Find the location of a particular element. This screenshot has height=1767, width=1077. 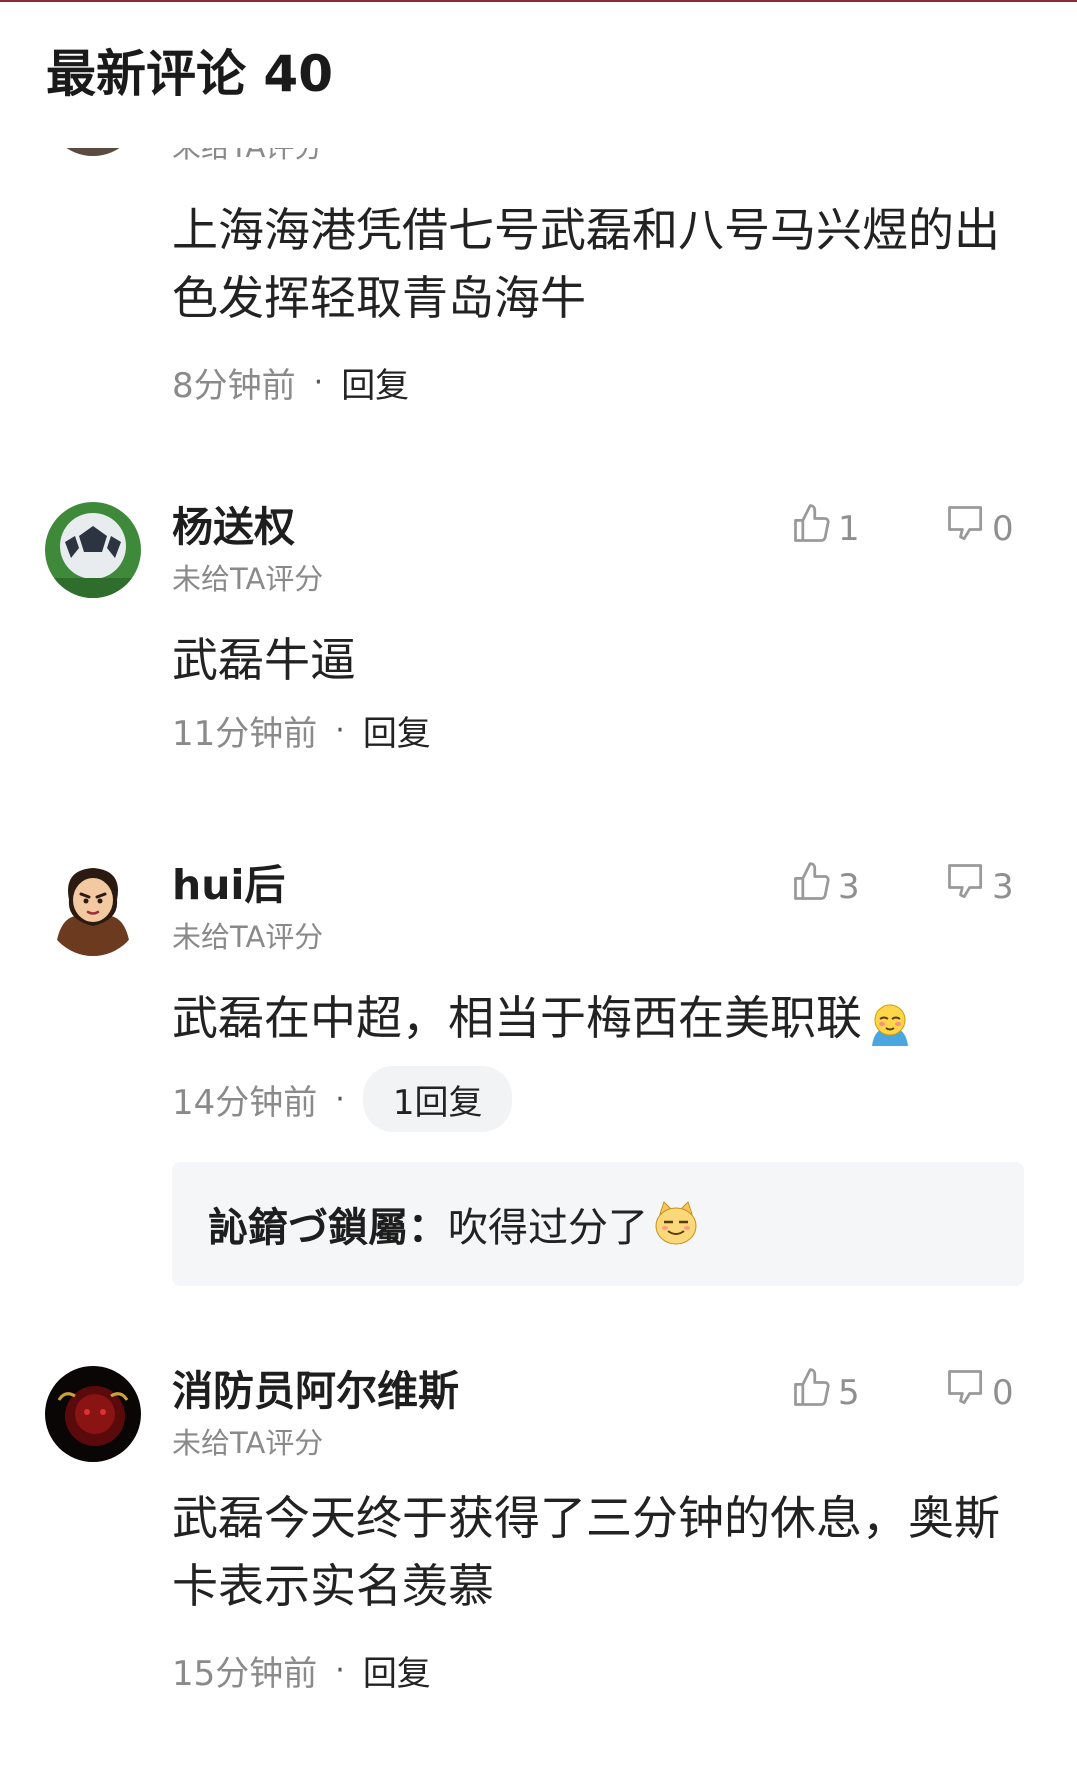

comment-text: 武磊在中超，相当于梅西在美职联 is located at coordinates (607, 1018).